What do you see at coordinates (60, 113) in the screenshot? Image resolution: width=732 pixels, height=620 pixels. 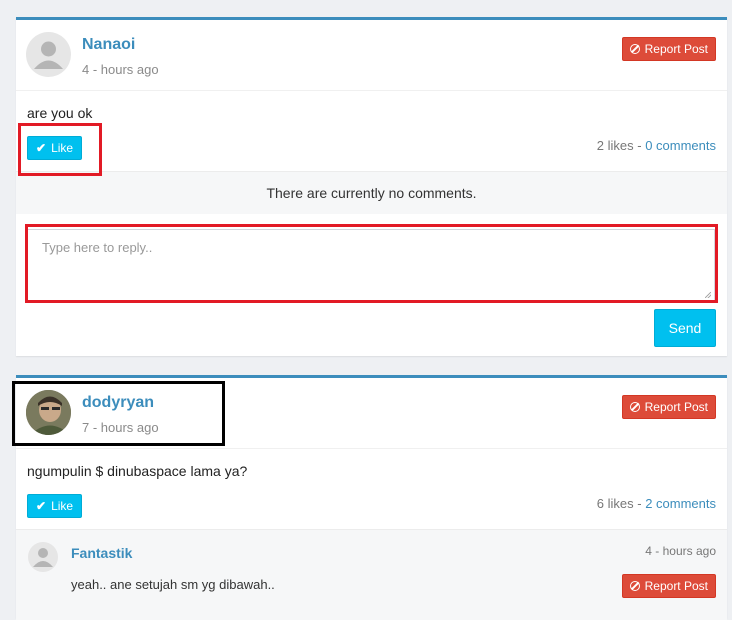 I see `post-text: are you ok` at bounding box center [60, 113].